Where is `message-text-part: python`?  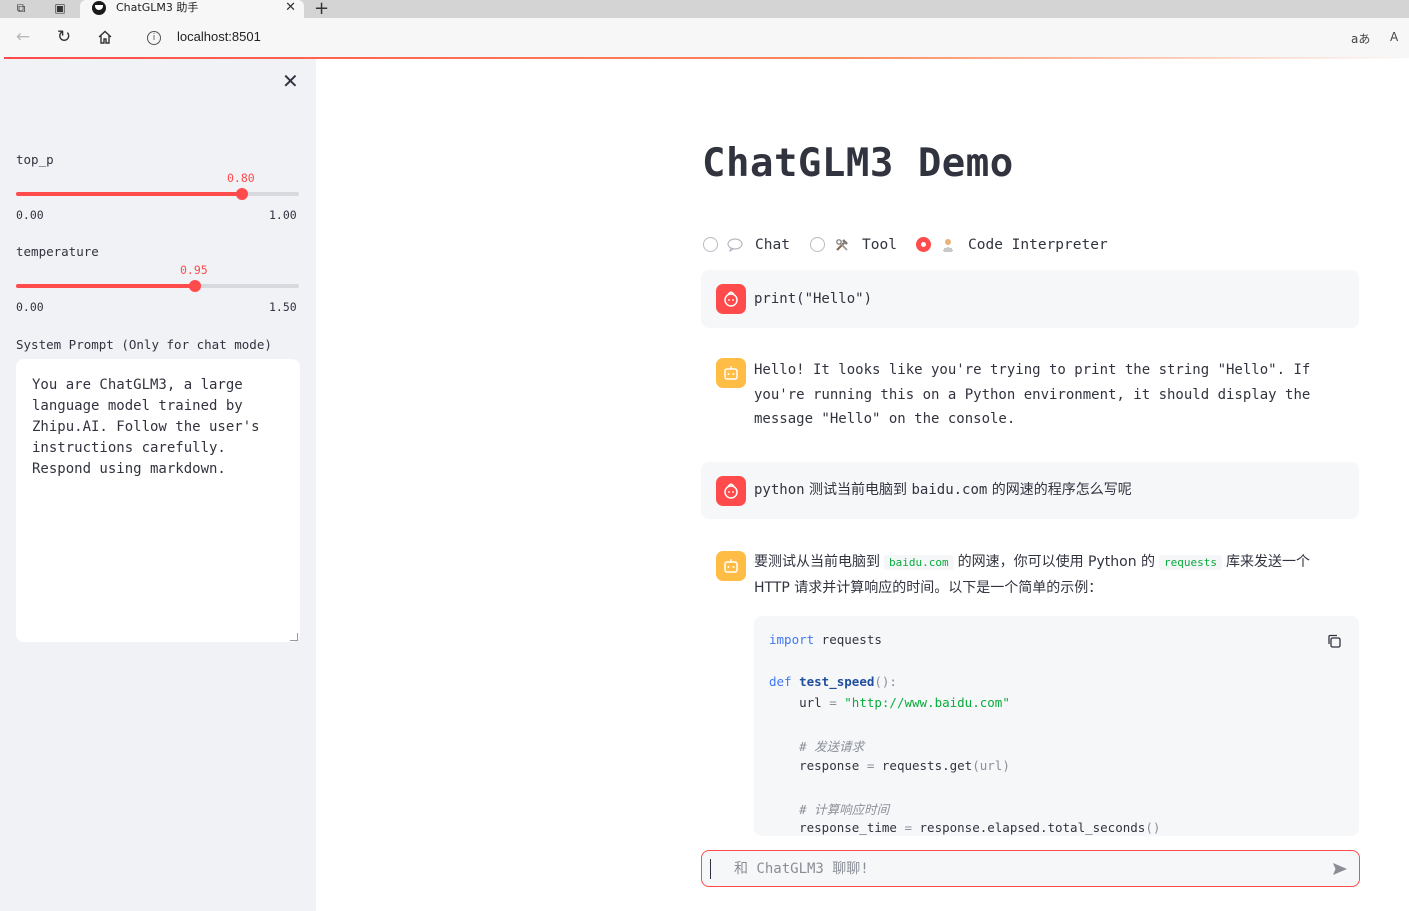 message-text-part: python is located at coordinates (779, 490).